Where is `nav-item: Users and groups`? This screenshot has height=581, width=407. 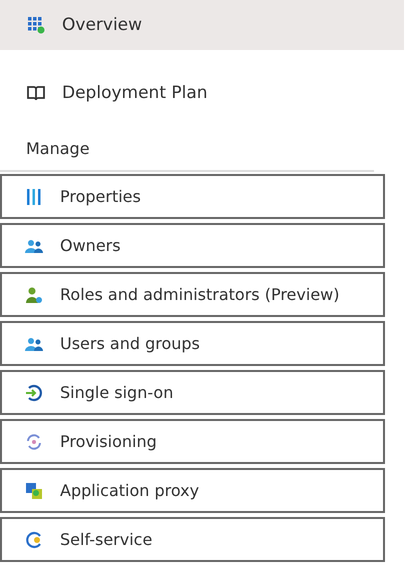 nav-item: Users and groups is located at coordinates (192, 343).